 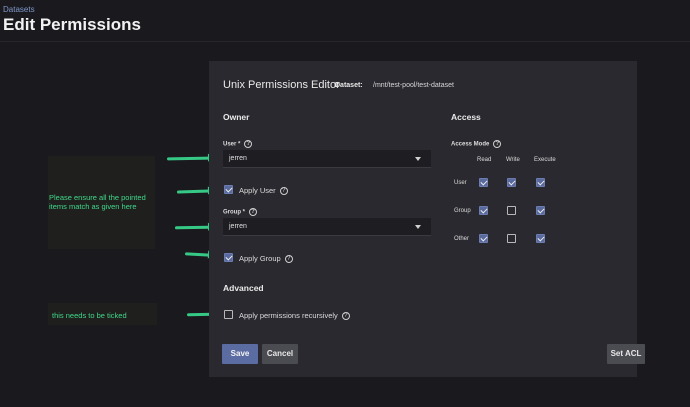 What do you see at coordinates (232, 144) in the screenshot?
I see `user-label-text: User *` at bounding box center [232, 144].